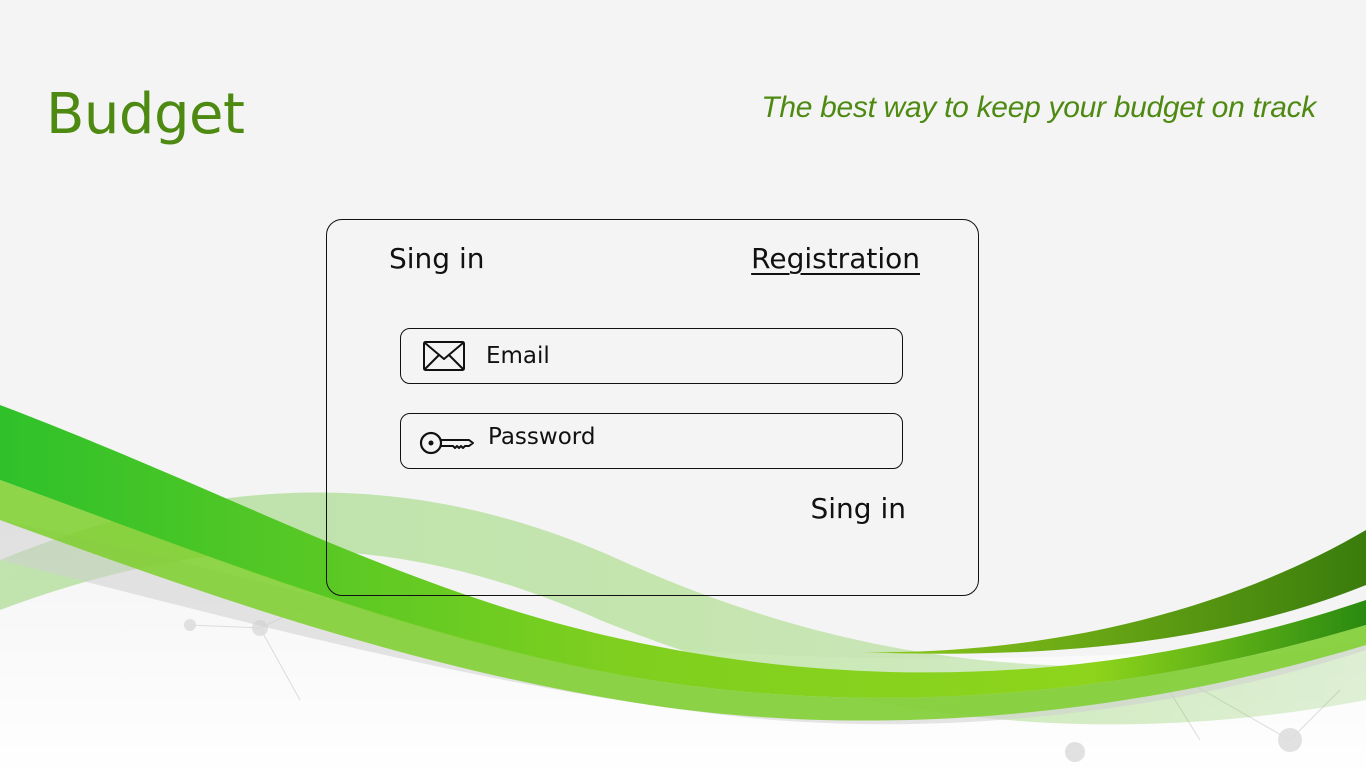 This screenshot has width=1366, height=768. I want to click on tab-registration: Registration, so click(835, 259).